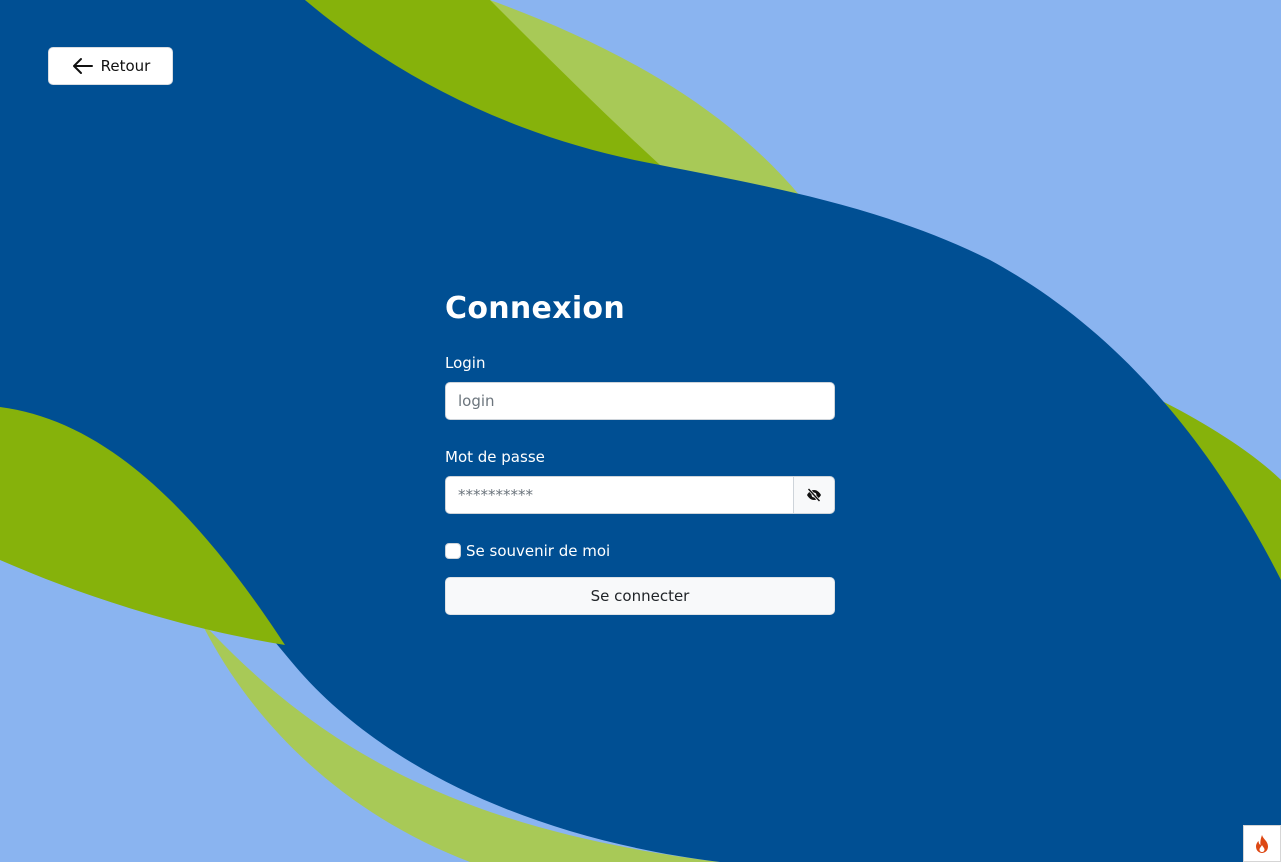 The height and width of the screenshot is (862, 1281). I want to click on password-label: Mot de passe, so click(495, 457).